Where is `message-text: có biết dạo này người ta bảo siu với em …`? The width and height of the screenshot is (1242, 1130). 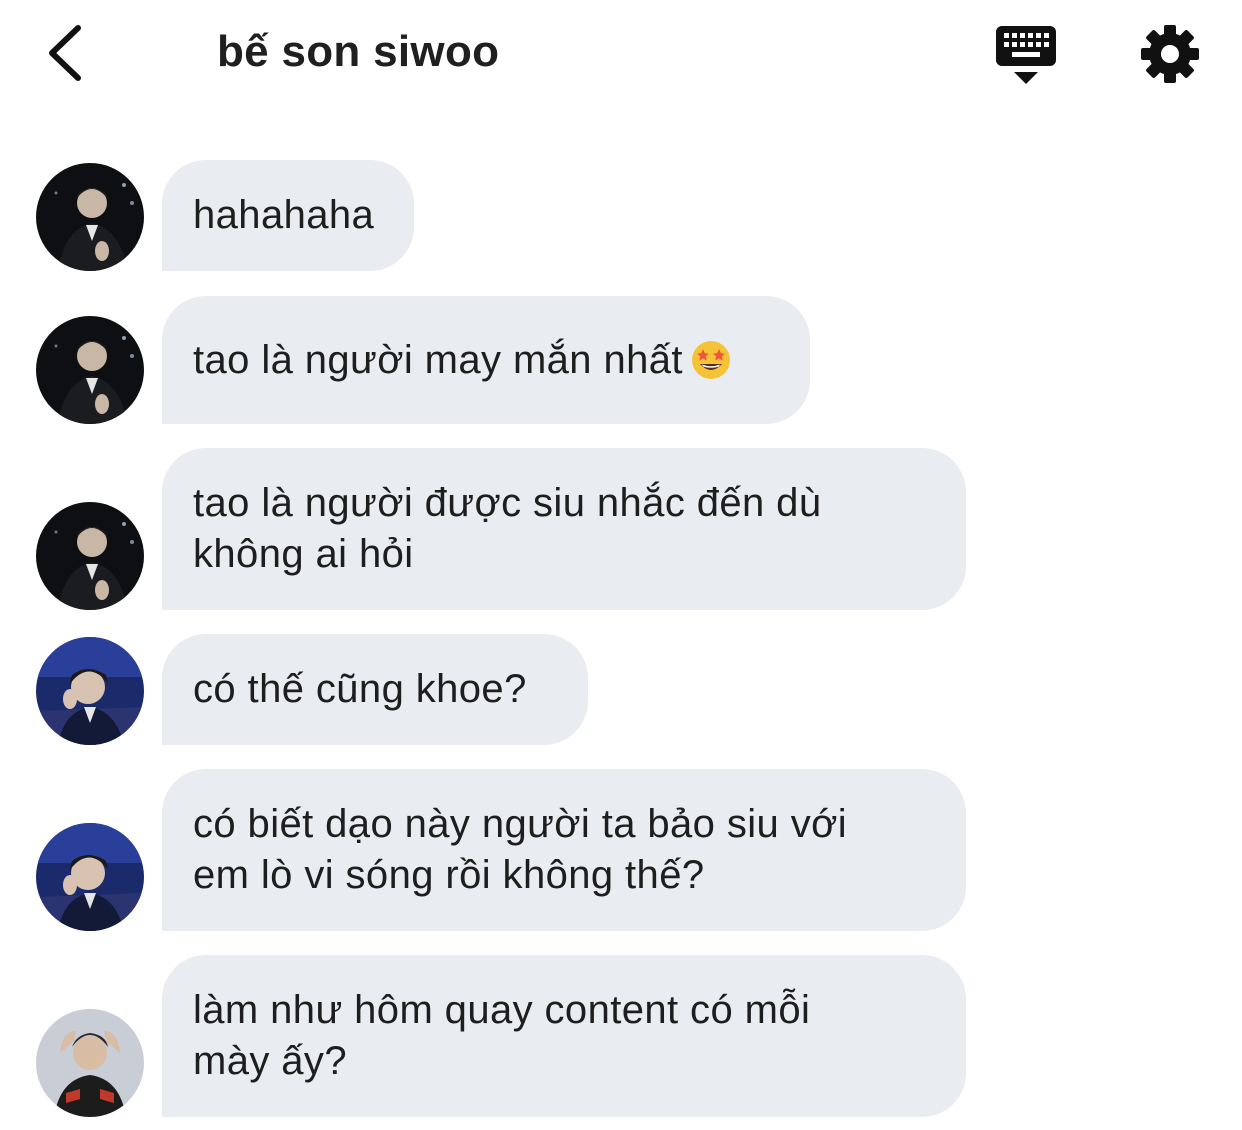 message-text: có biết dạo này người ta bảo siu với em … is located at coordinates (520, 849).